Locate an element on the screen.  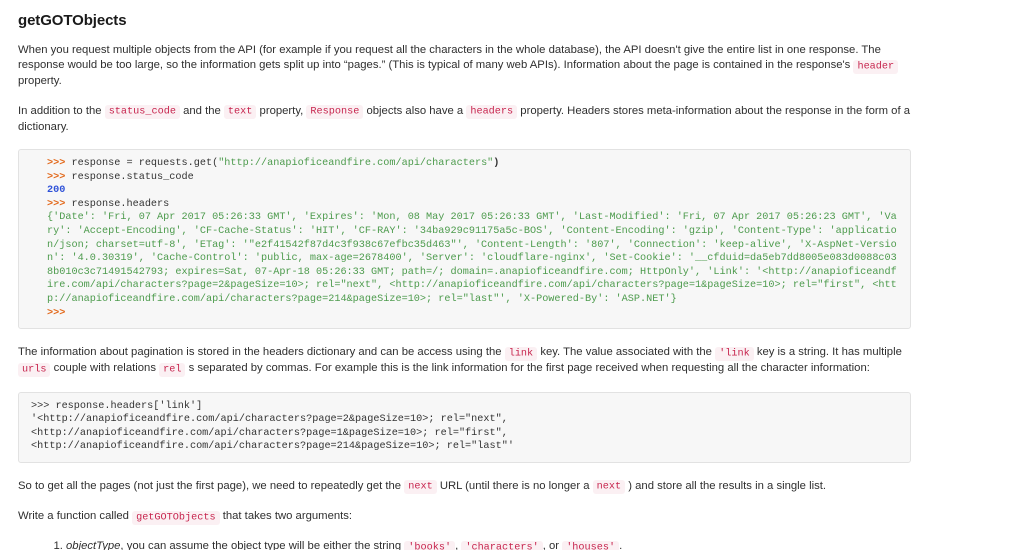
inline-code-books: 'books' is located at coordinates (430, 545).